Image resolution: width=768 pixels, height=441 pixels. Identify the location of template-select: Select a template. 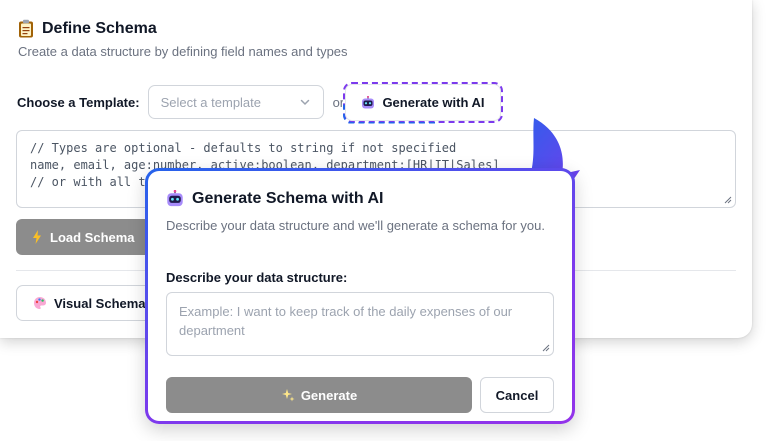
(235, 102).